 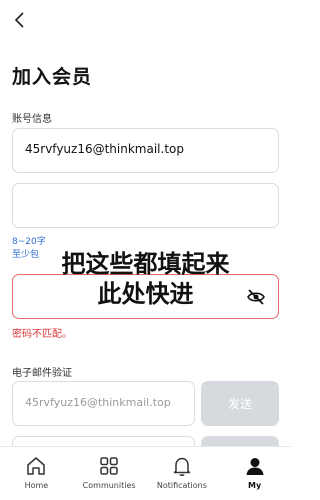 What do you see at coordinates (182, 466) in the screenshot?
I see `bell-icon` at bounding box center [182, 466].